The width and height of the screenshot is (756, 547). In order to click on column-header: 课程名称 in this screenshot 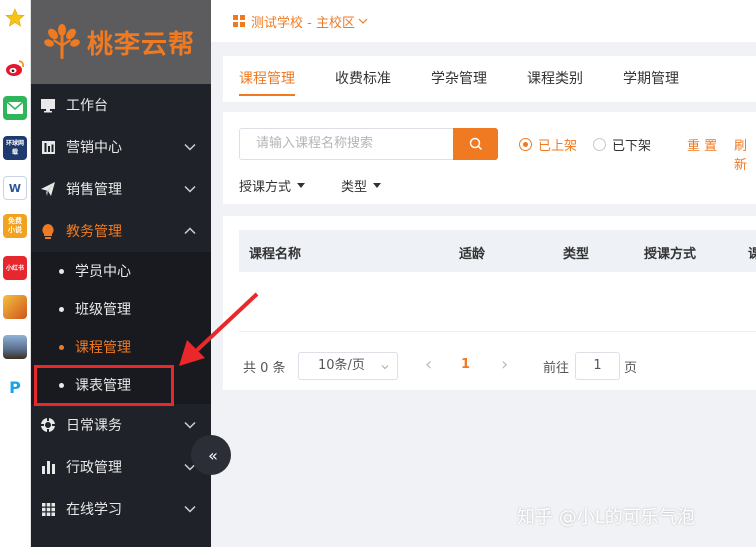, I will do `click(275, 252)`.